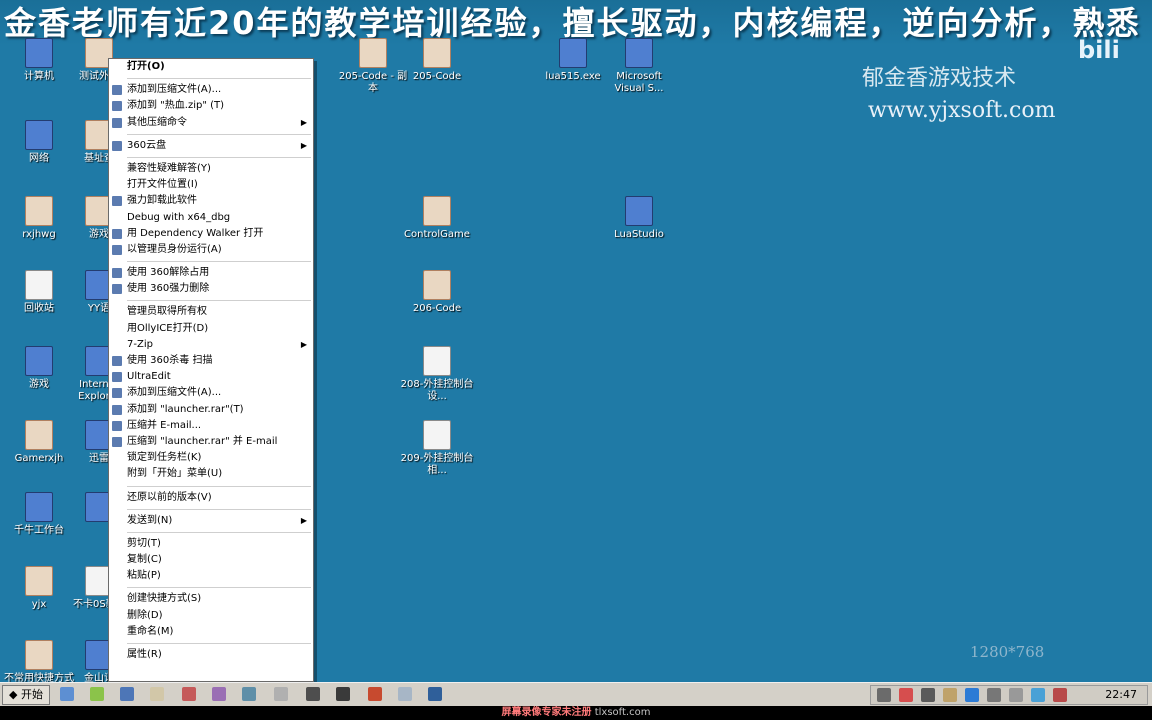  I want to click on context-menu-item: 创建快捷方式(S), so click(211, 599).